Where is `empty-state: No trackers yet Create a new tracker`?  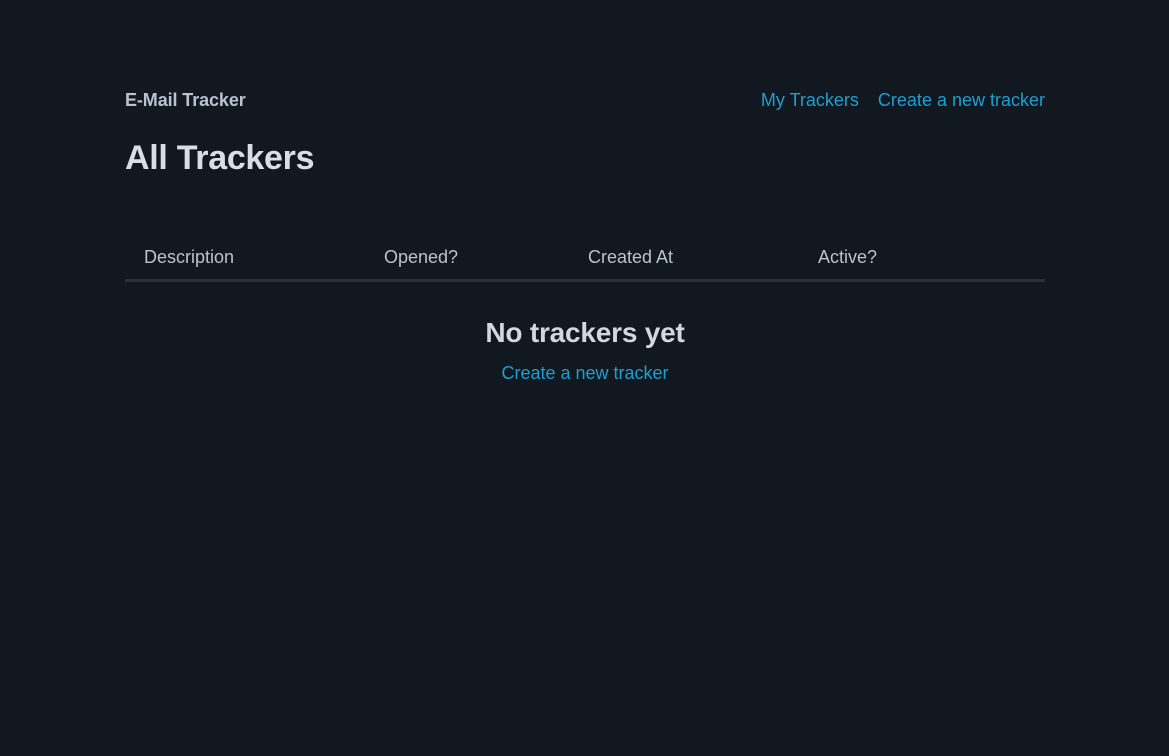
empty-state: No trackers yet Create a new tracker is located at coordinates (585, 348).